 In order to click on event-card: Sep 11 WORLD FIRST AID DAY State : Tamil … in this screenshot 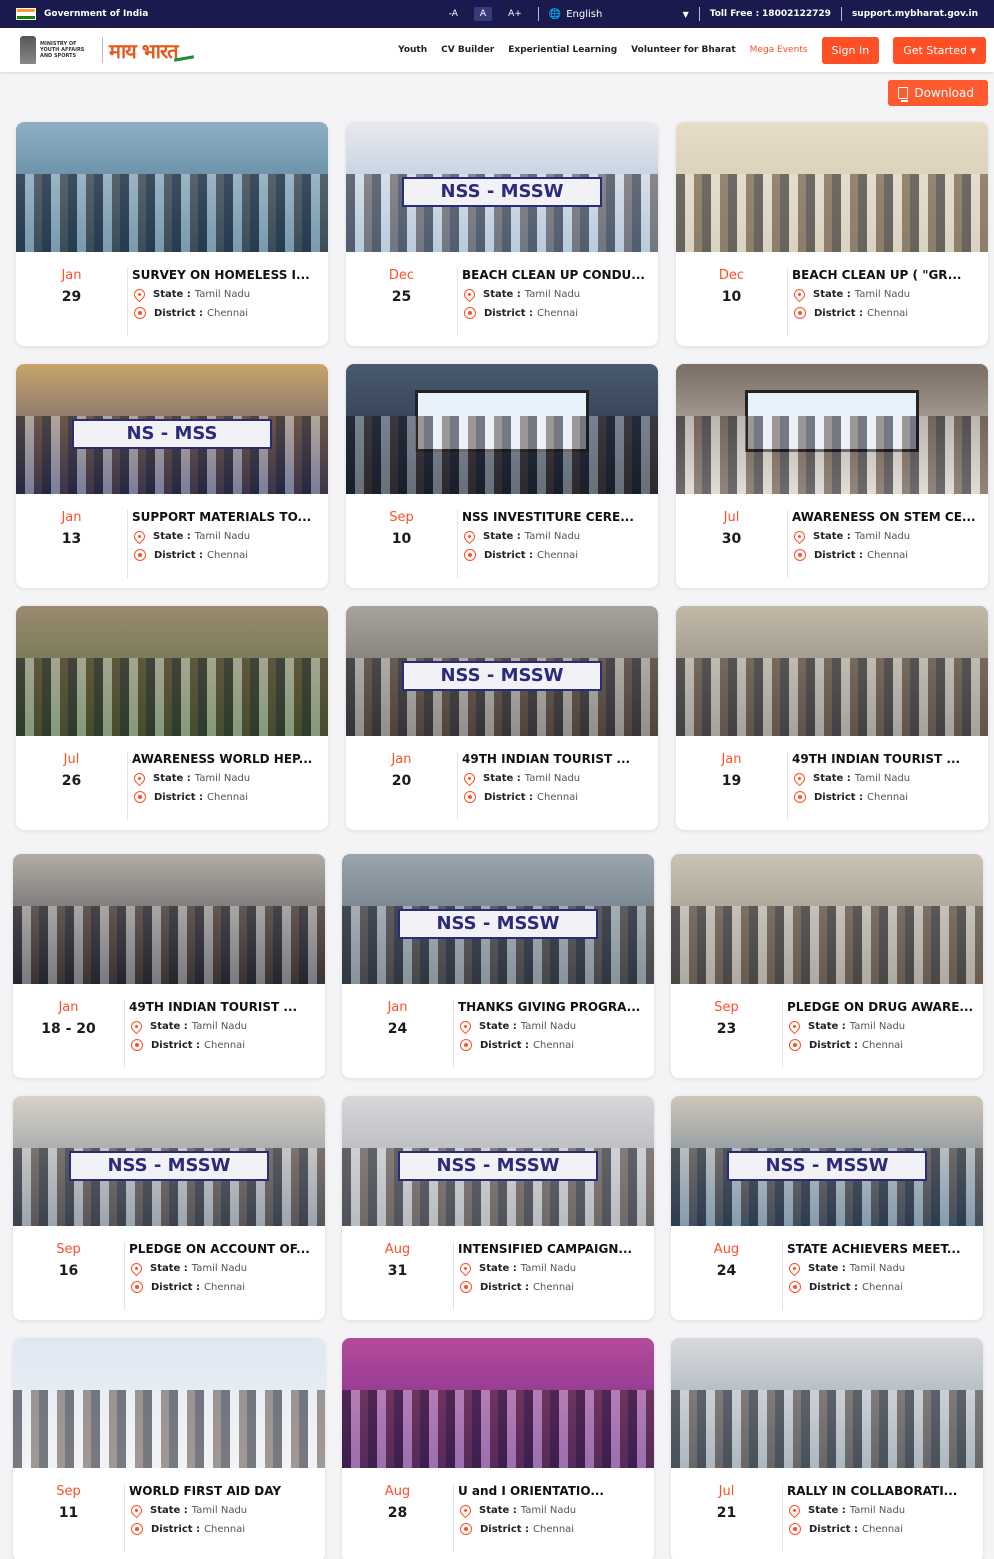, I will do `click(169, 1448)`.